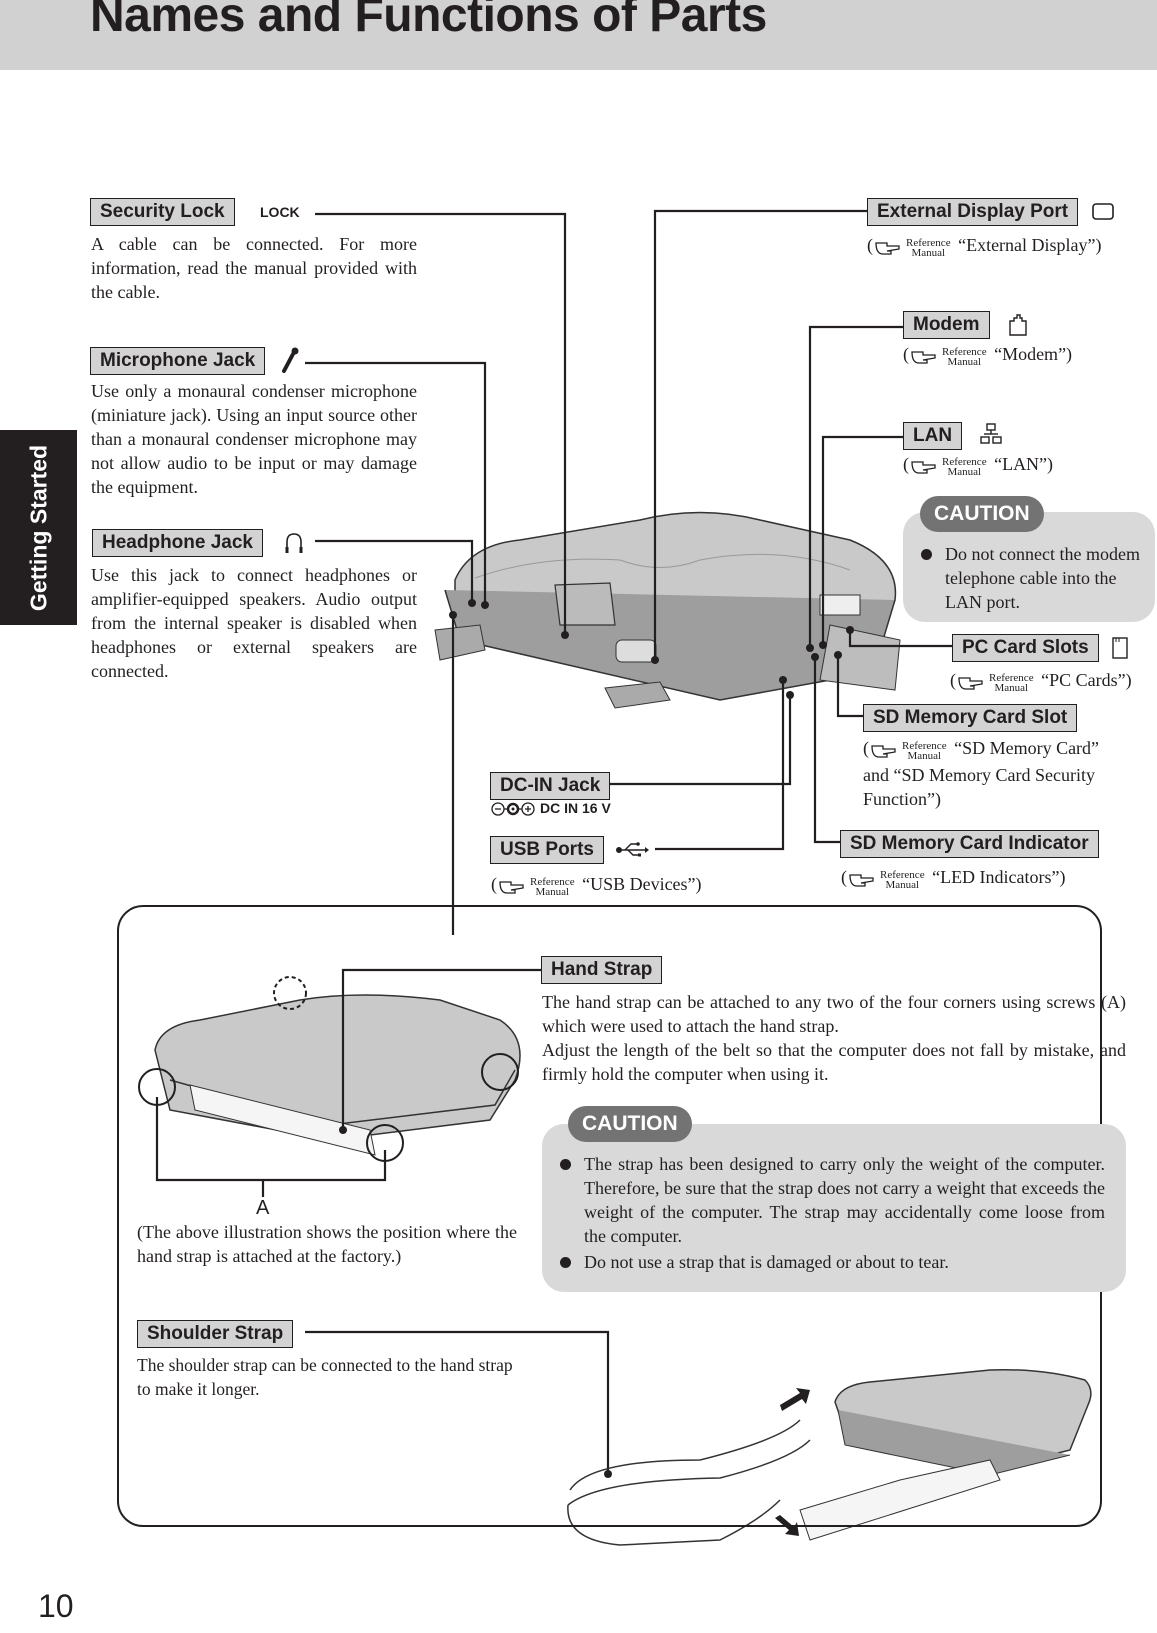 The image size is (1157, 1633). Describe the element at coordinates (280, 212) in the screenshot. I see `security-lock-marking: LOCK` at that location.